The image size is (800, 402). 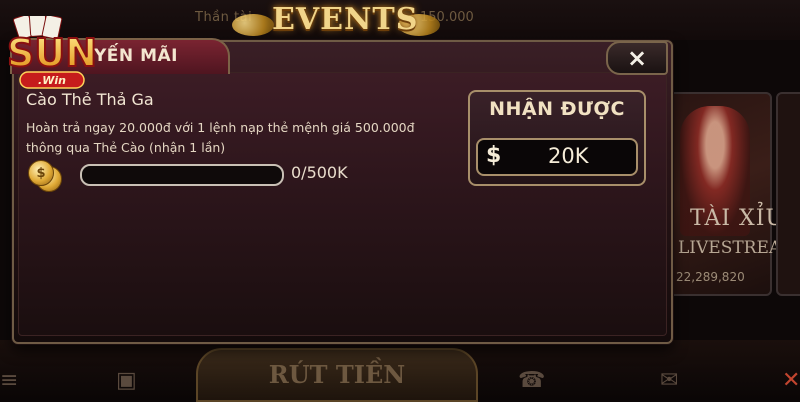 What do you see at coordinates (494, 155) in the screenshot?
I see `dollar-icon: $` at bounding box center [494, 155].